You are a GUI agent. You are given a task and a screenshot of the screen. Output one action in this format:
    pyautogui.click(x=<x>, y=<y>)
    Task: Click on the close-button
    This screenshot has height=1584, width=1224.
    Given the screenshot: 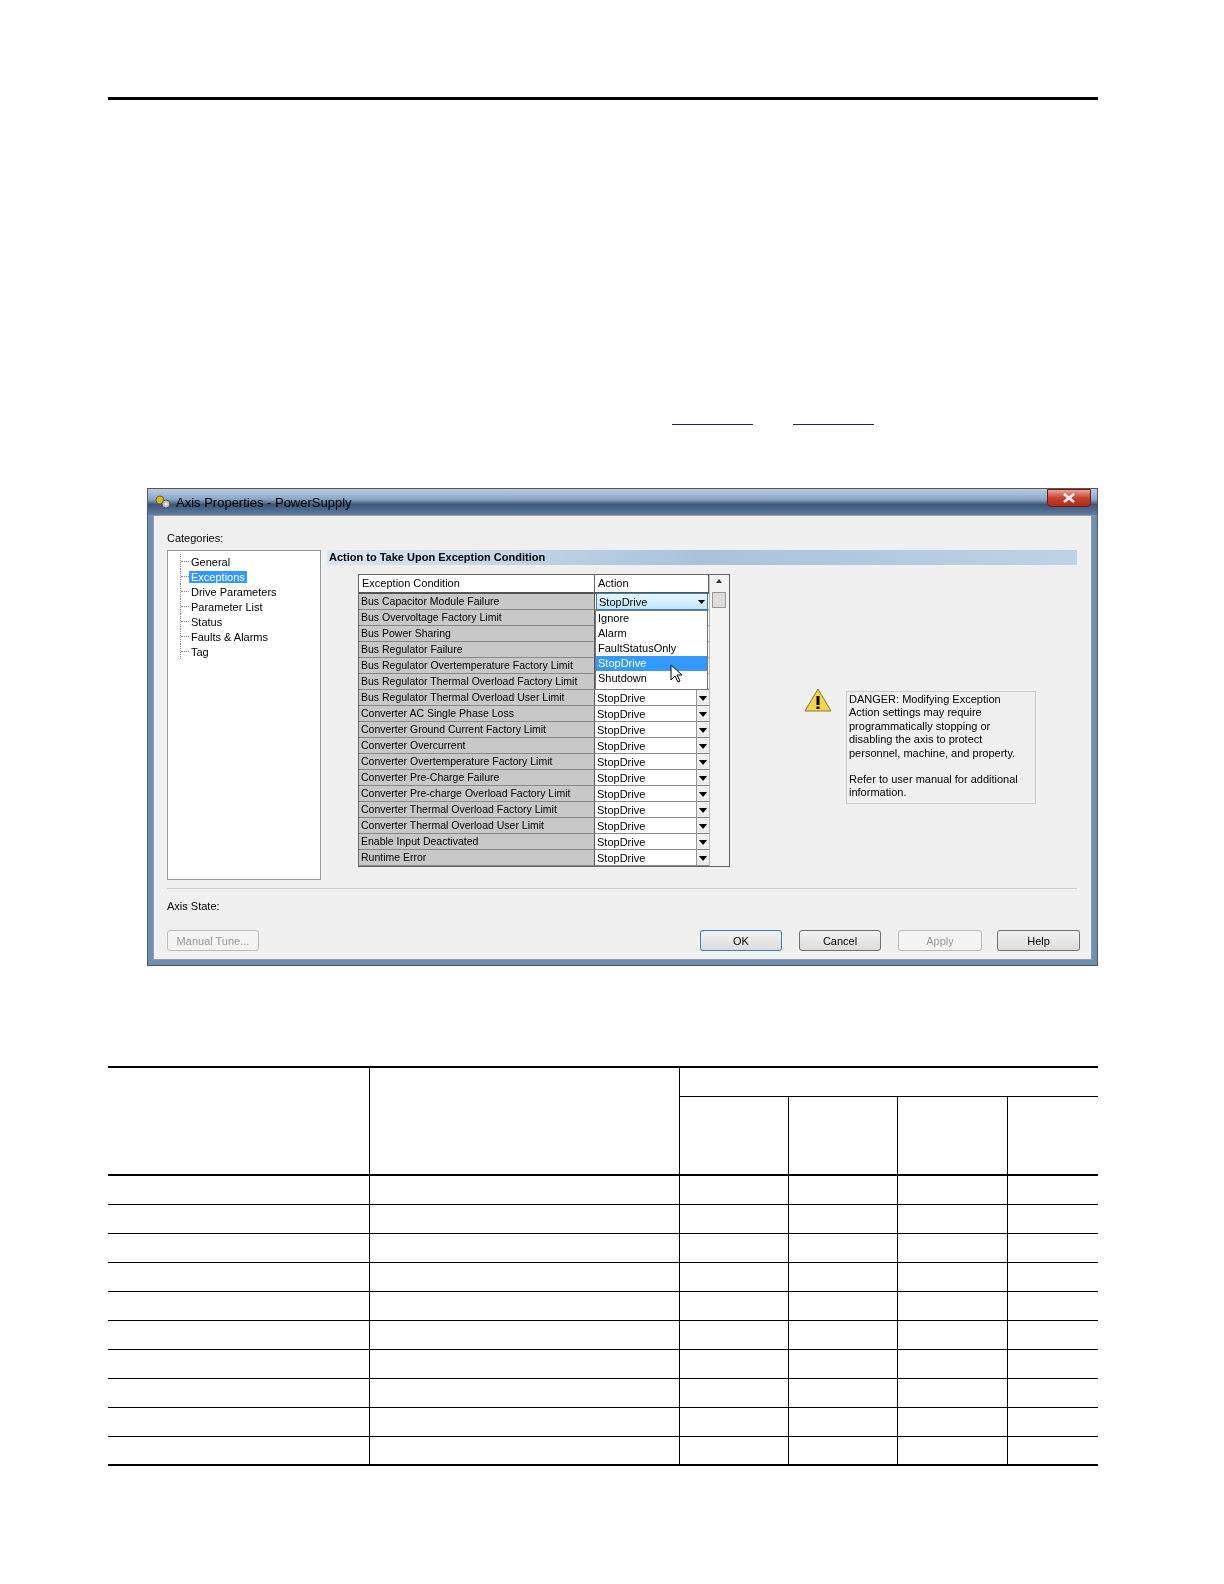 What is the action you would take?
    pyautogui.click(x=1069, y=498)
    